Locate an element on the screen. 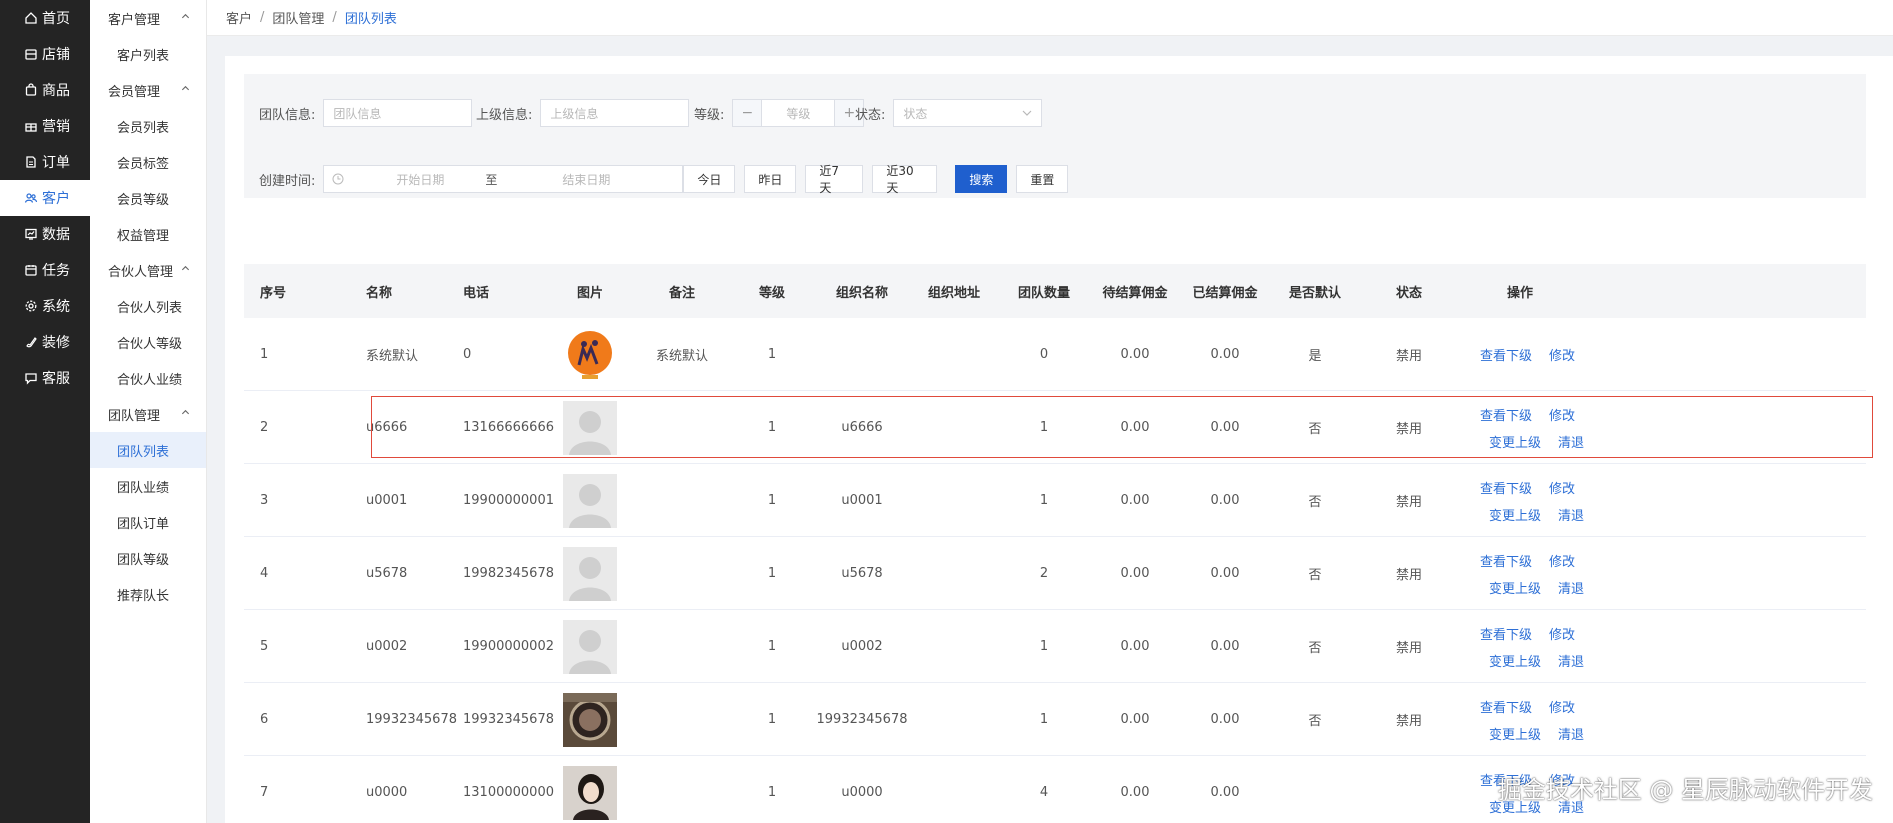 The width and height of the screenshot is (1893, 823). nav-item-7: 任务 is located at coordinates (45, 270).